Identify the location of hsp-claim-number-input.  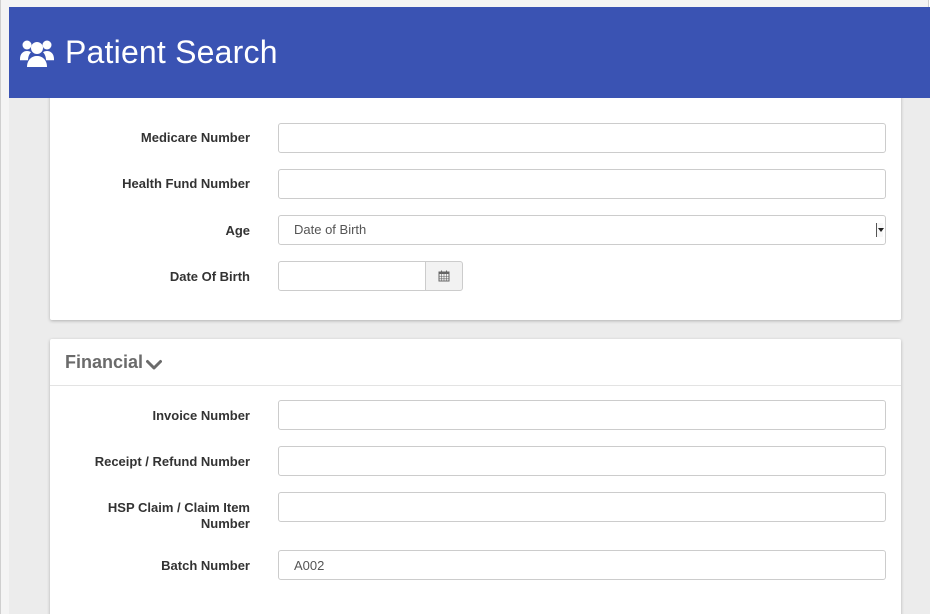
(582, 507).